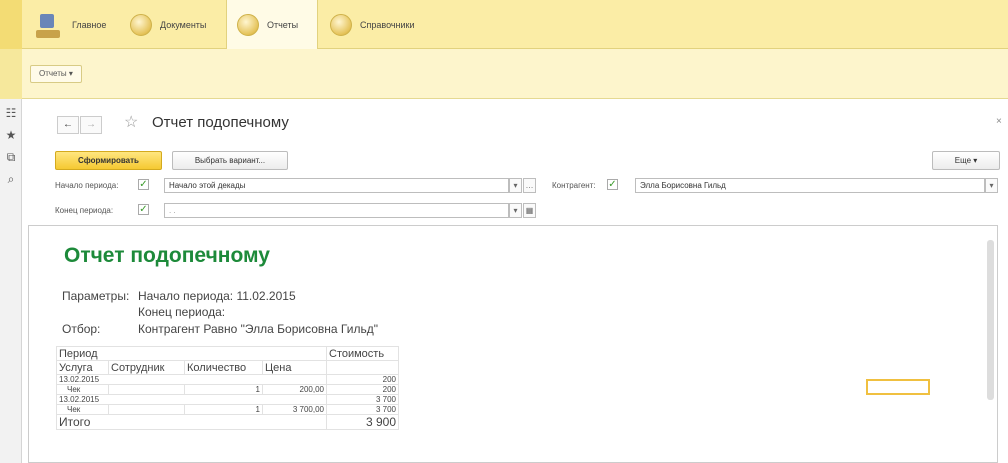 The width and height of the screenshot is (1008, 463). I want to click on section-reports-label: Отчеты, so click(283, 24).